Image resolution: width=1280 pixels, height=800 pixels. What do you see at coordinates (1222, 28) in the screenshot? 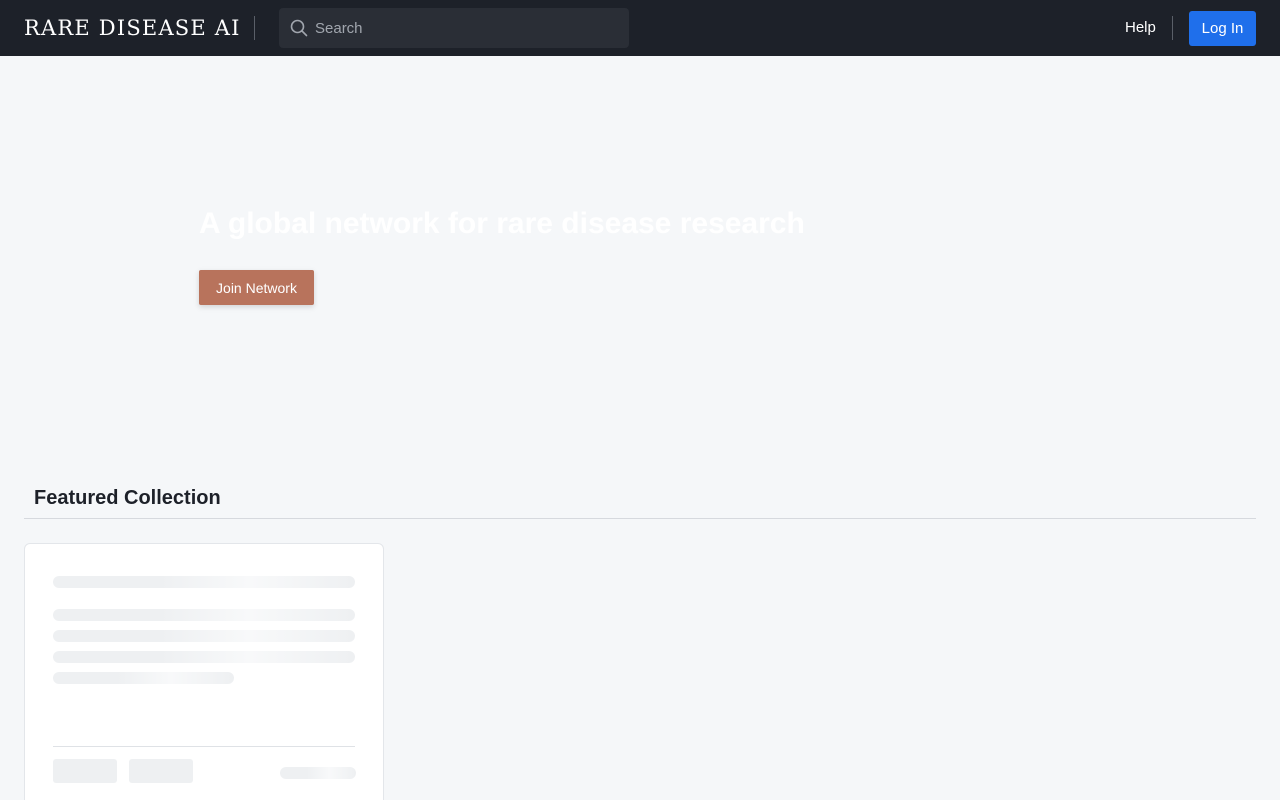
I see `login-button: Log In` at bounding box center [1222, 28].